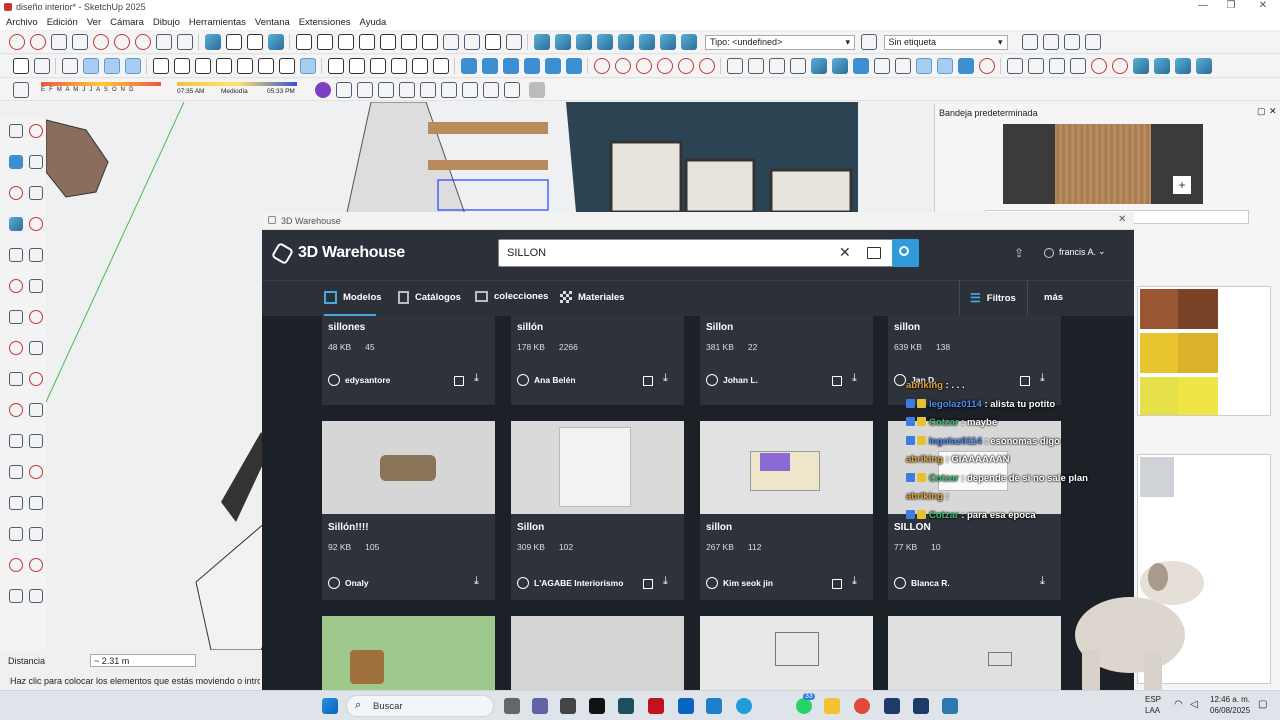 The height and width of the screenshot is (720, 1280). I want to click on cube-3d-icon, so click(470, 89).